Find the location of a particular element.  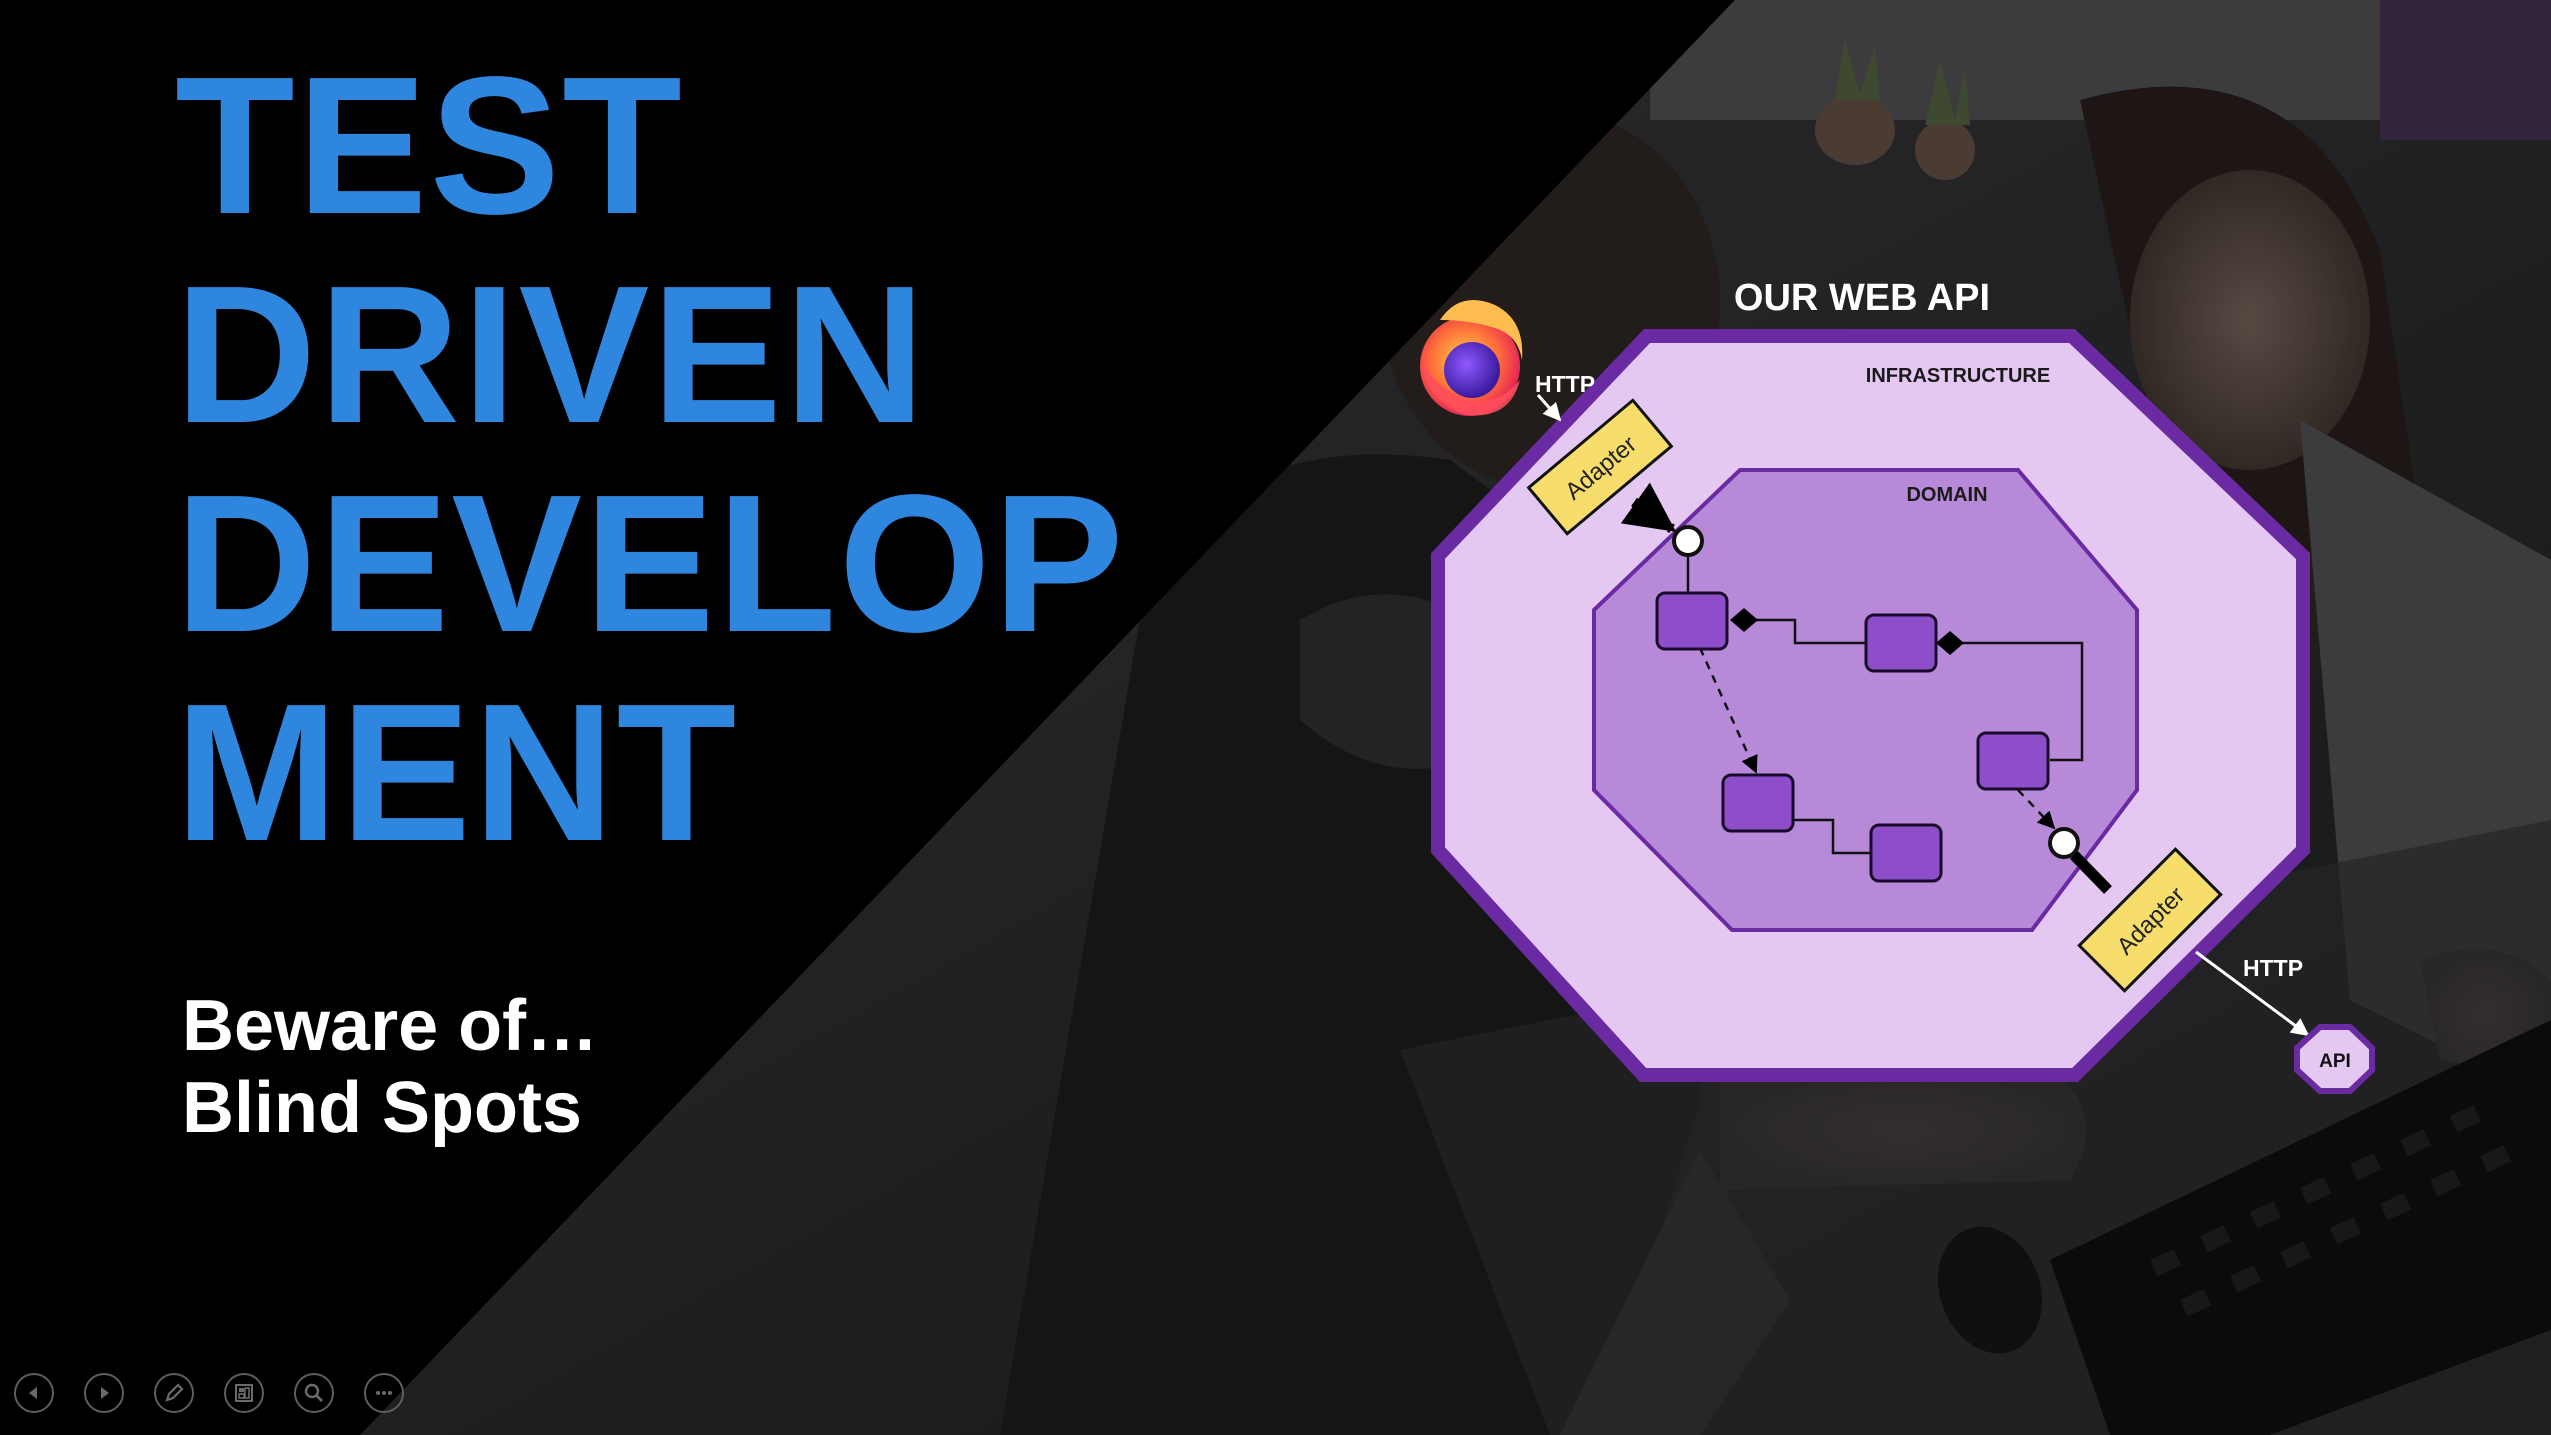

slideshow-controls is located at coordinates (209, 1396).